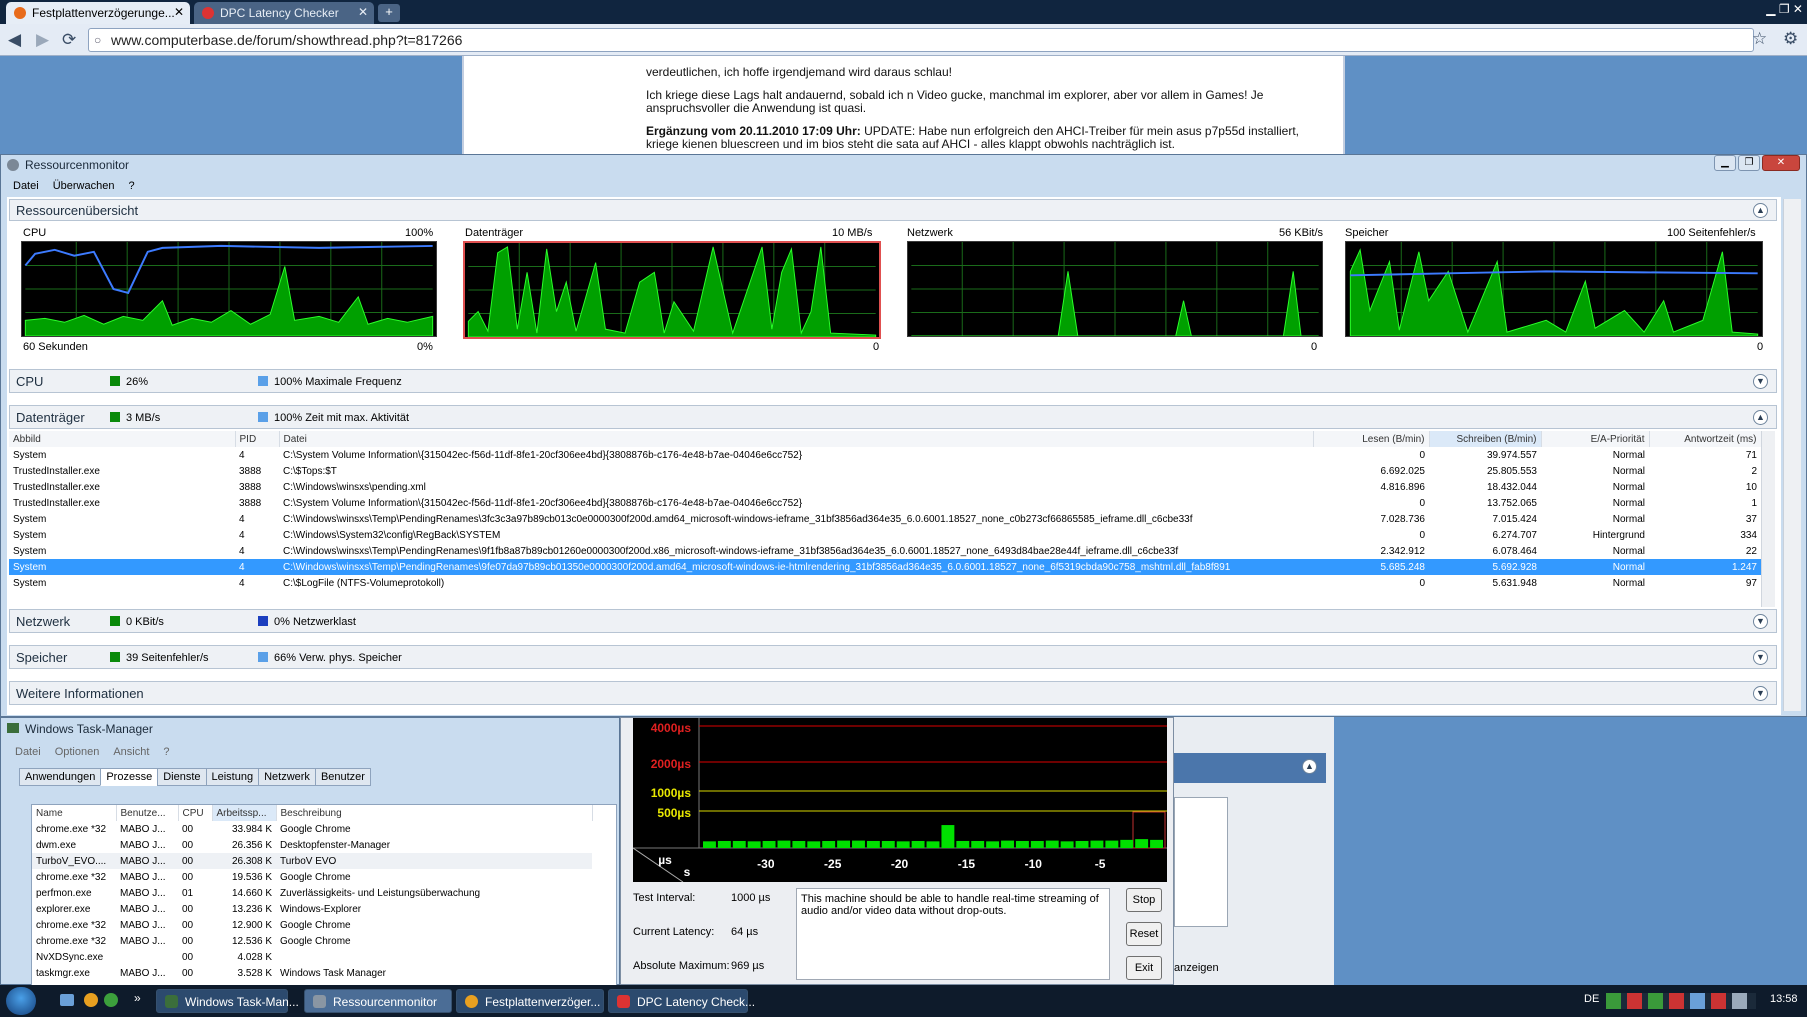 The width and height of the screenshot is (1807, 1017). I want to click on menu-ansicht: Ansicht, so click(131, 752).